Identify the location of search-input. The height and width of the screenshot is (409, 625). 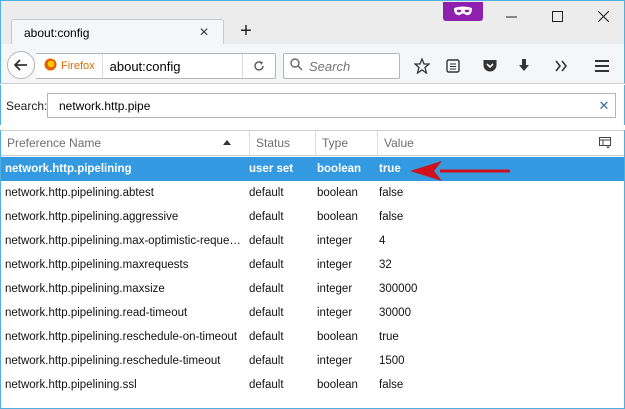
(349, 66).